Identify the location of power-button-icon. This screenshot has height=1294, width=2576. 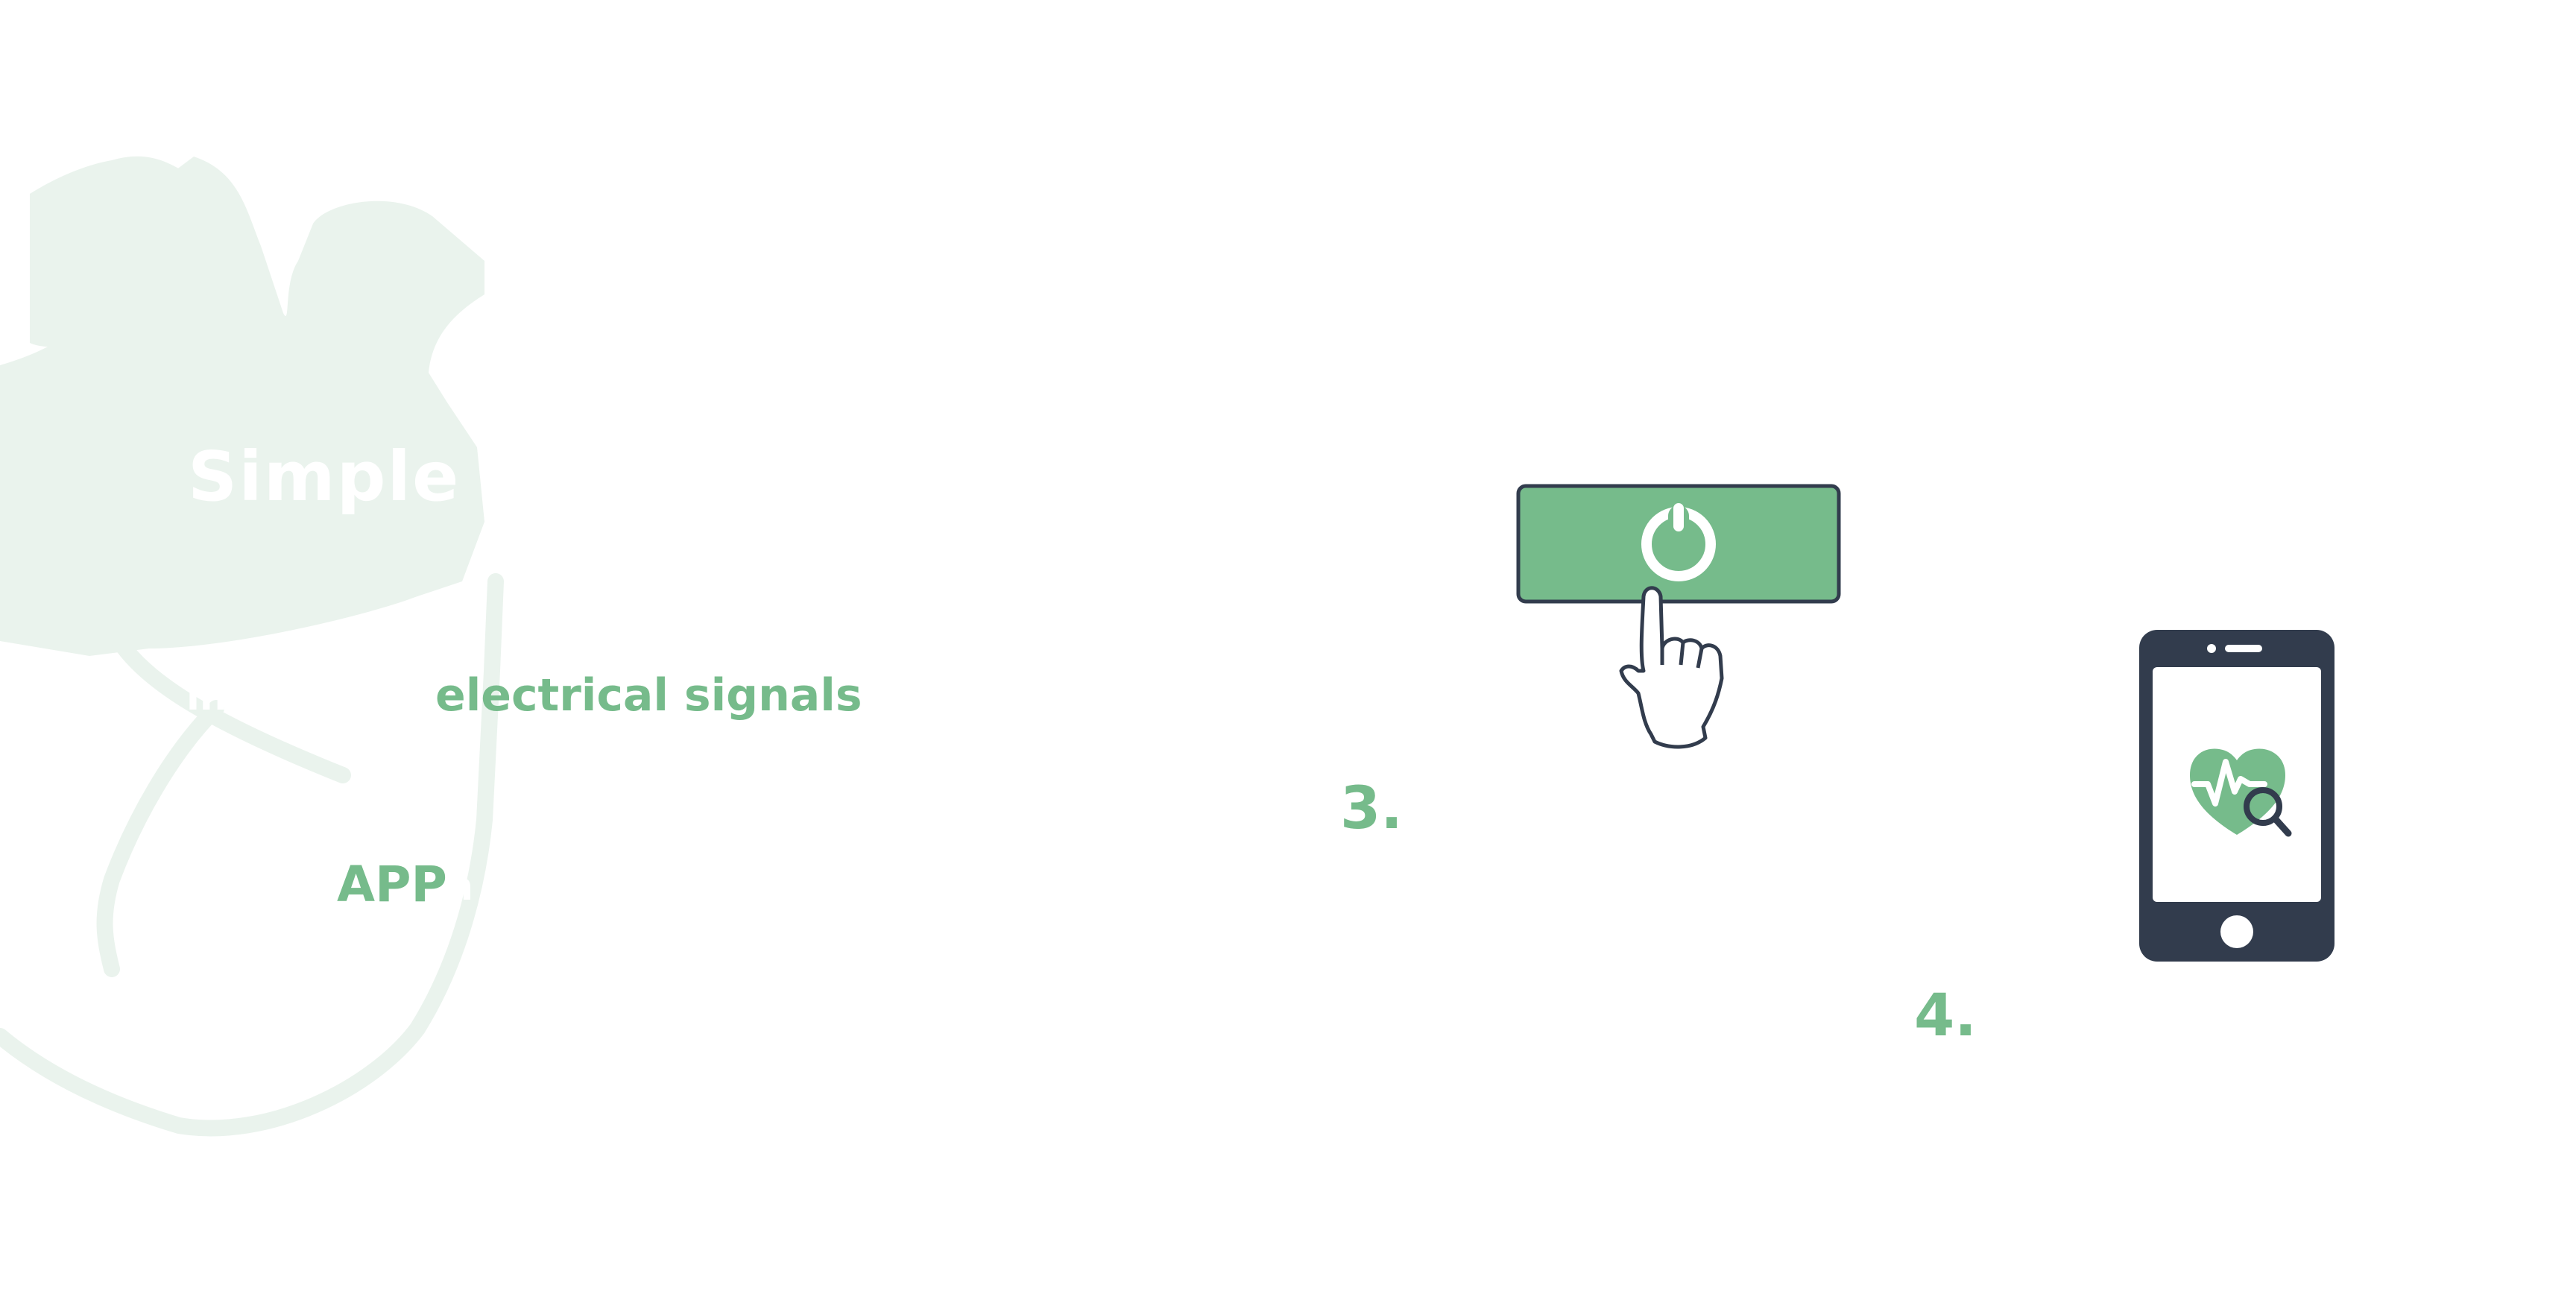
(1678, 616).